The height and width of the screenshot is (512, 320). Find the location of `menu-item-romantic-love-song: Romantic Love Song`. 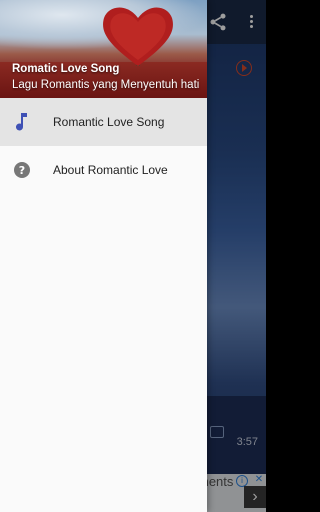

menu-item-romantic-love-song: Romantic Love Song is located at coordinates (103, 122).